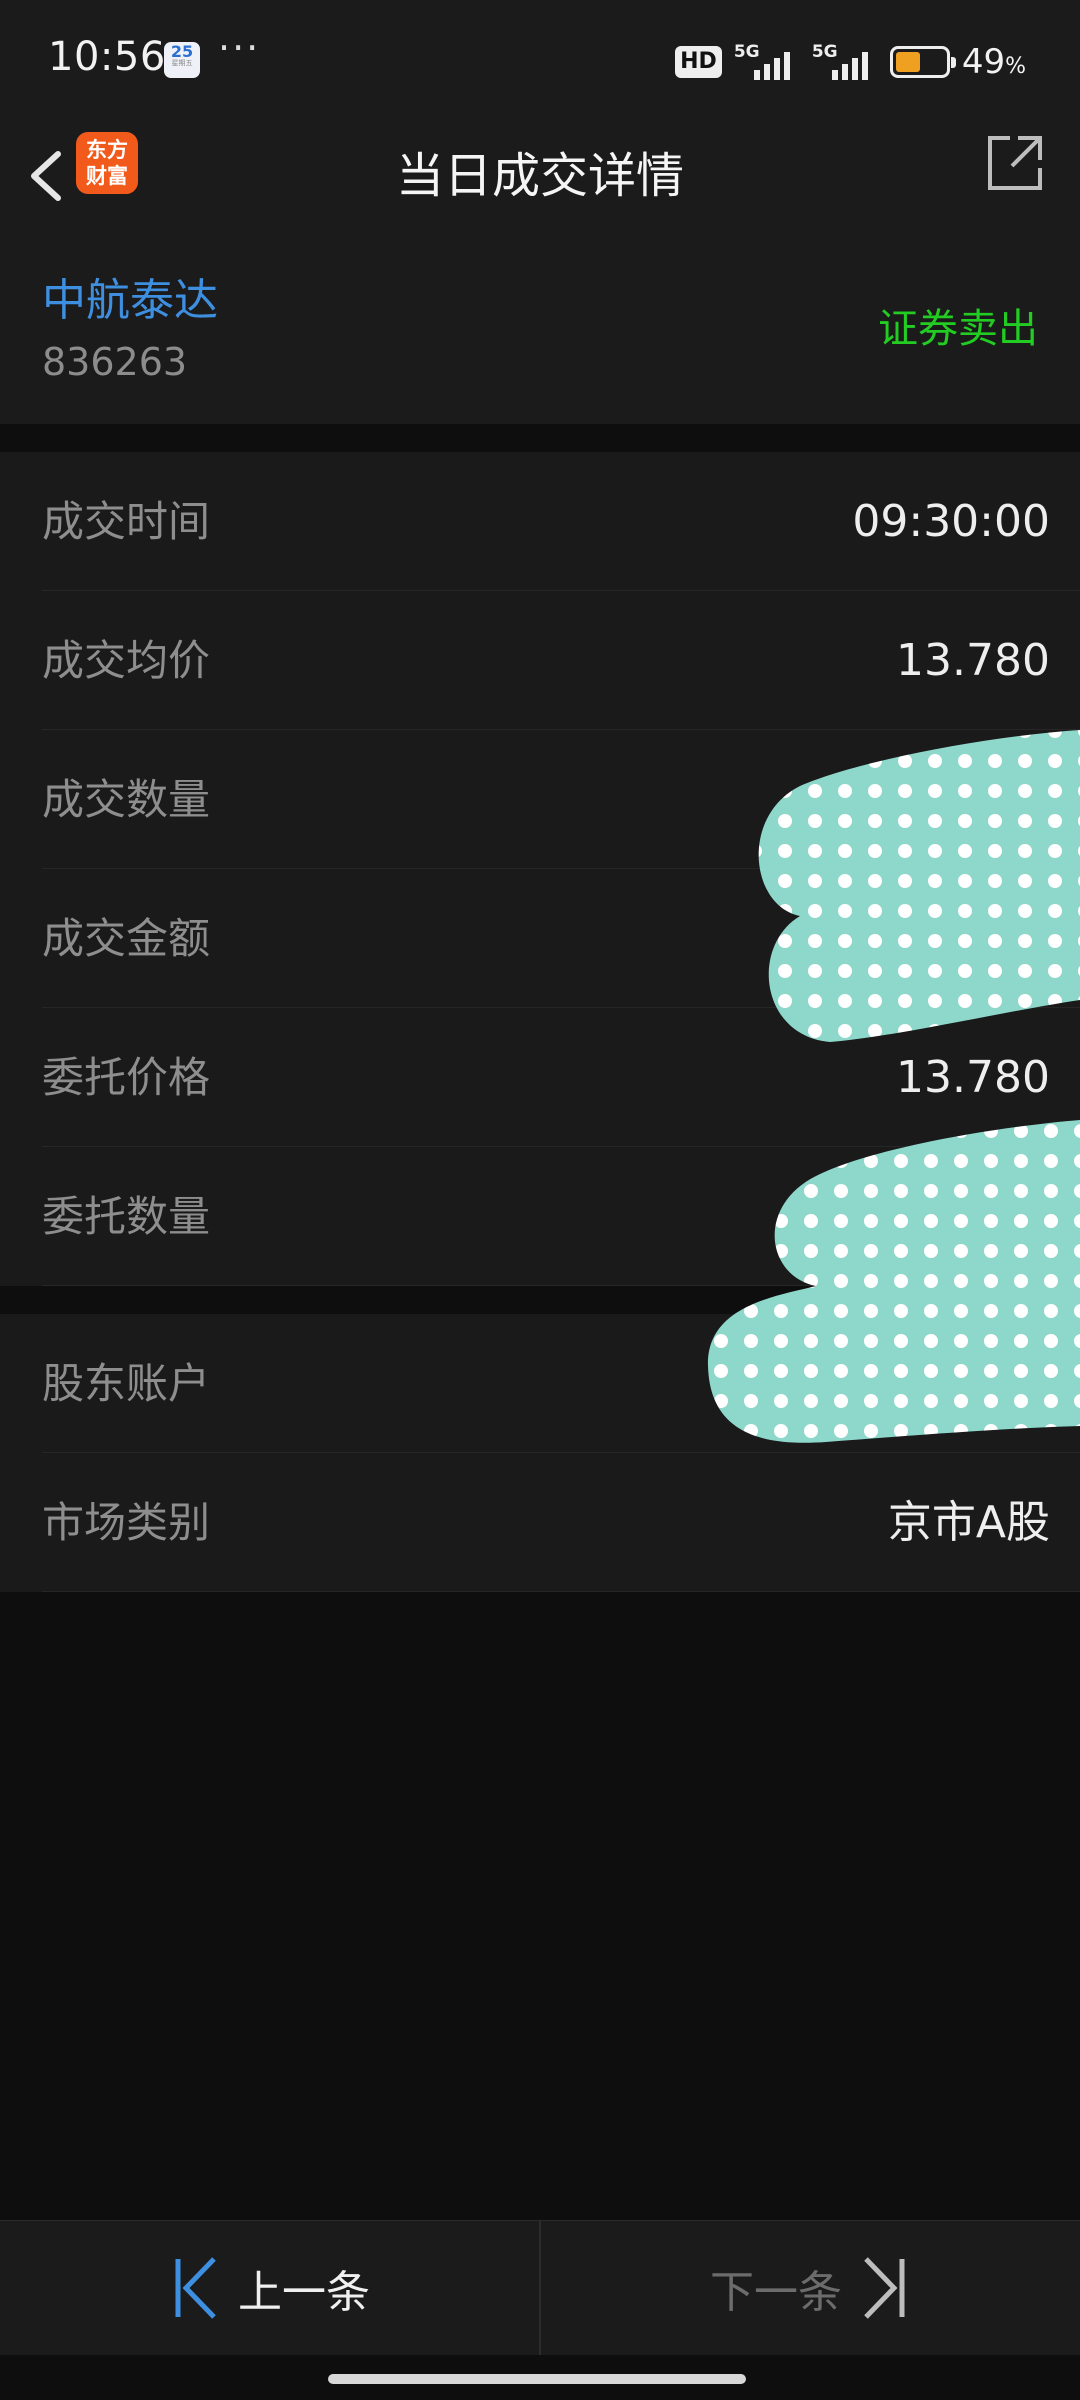  I want to click on detail-label: 股东账户, so click(126, 1383).